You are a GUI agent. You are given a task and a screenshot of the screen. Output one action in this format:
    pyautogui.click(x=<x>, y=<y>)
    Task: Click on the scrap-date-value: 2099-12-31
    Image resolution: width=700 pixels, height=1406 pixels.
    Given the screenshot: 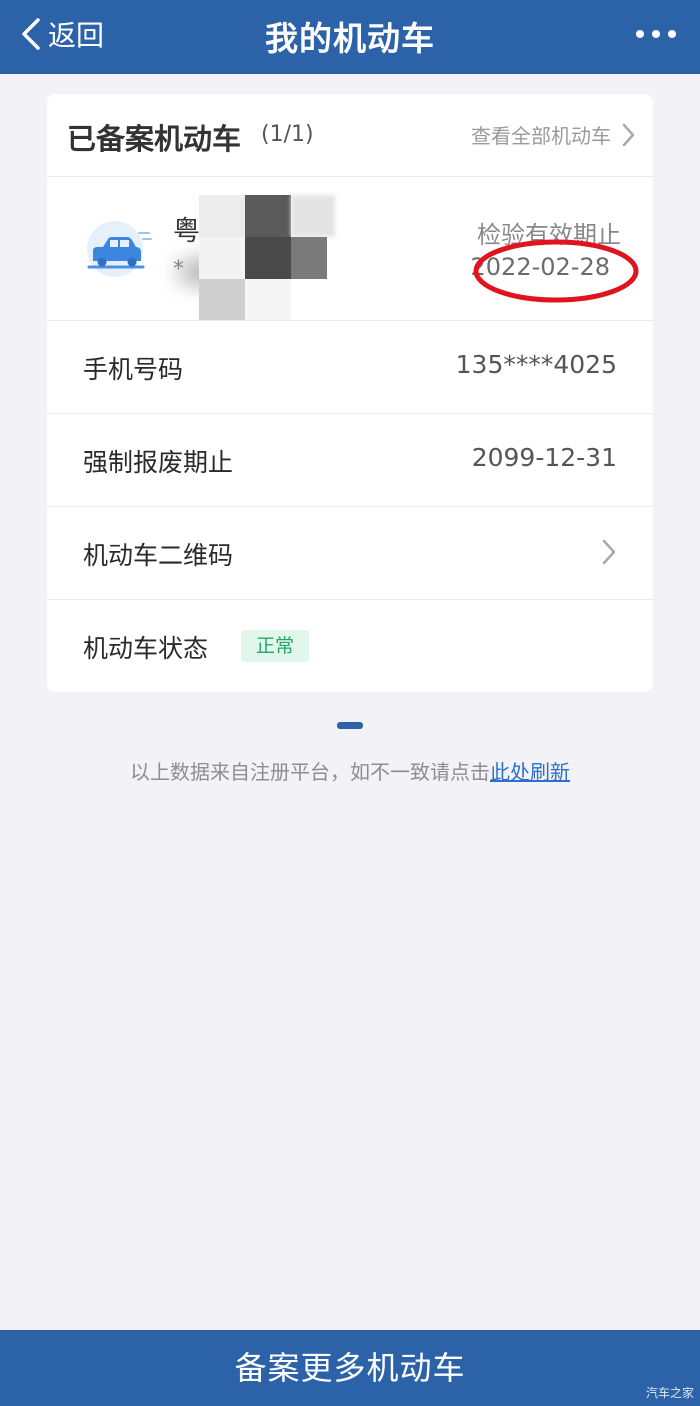 What is the action you would take?
    pyautogui.click(x=544, y=457)
    